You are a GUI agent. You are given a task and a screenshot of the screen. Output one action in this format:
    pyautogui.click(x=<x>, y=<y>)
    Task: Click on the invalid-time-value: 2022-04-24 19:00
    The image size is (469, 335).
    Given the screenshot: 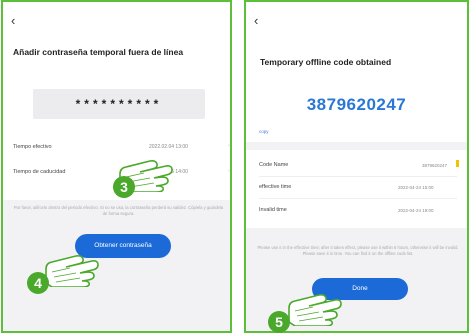 What is the action you would take?
    pyautogui.click(x=416, y=210)
    